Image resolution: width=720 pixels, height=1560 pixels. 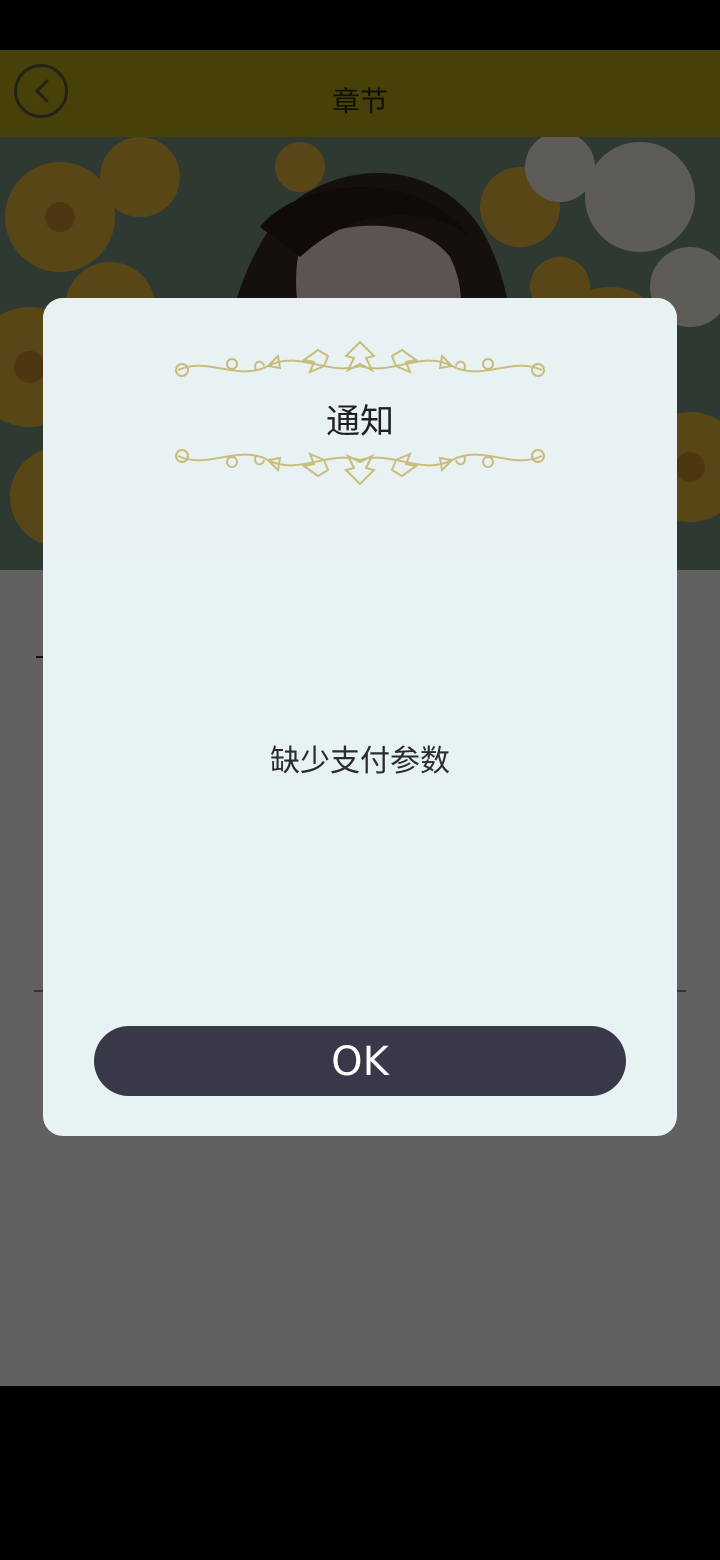 What do you see at coordinates (360, 25) in the screenshot?
I see `status-bar` at bounding box center [360, 25].